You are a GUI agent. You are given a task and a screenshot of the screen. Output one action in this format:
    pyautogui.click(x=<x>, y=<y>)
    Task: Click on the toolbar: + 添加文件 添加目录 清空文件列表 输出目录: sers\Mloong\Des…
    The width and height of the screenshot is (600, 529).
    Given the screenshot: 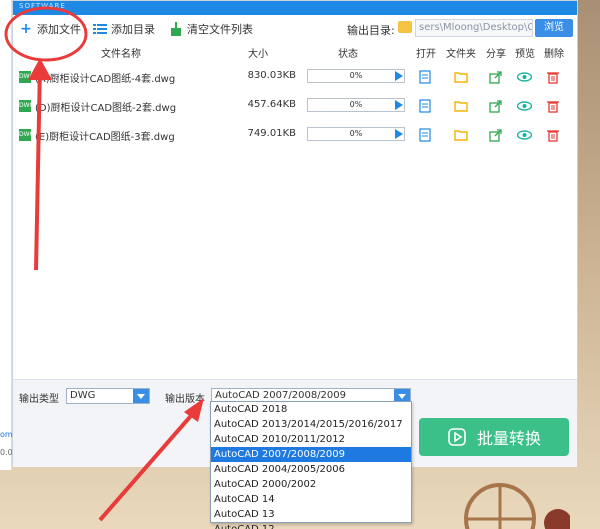 What is the action you would take?
    pyautogui.click(x=295, y=29)
    